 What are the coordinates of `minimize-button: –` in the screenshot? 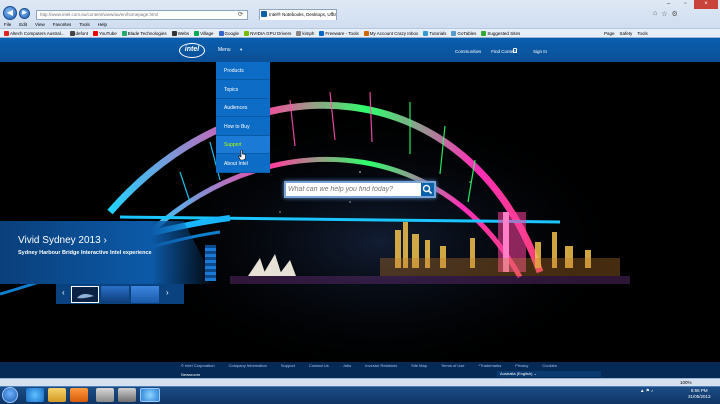 It's located at (668, 4).